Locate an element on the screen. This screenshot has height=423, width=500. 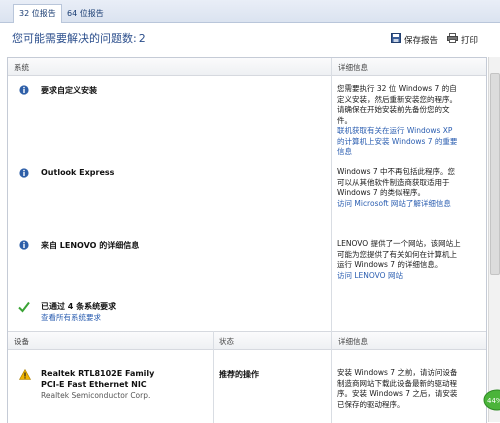
issue-title: 要求自定义安装 is located at coordinates (69, 90).